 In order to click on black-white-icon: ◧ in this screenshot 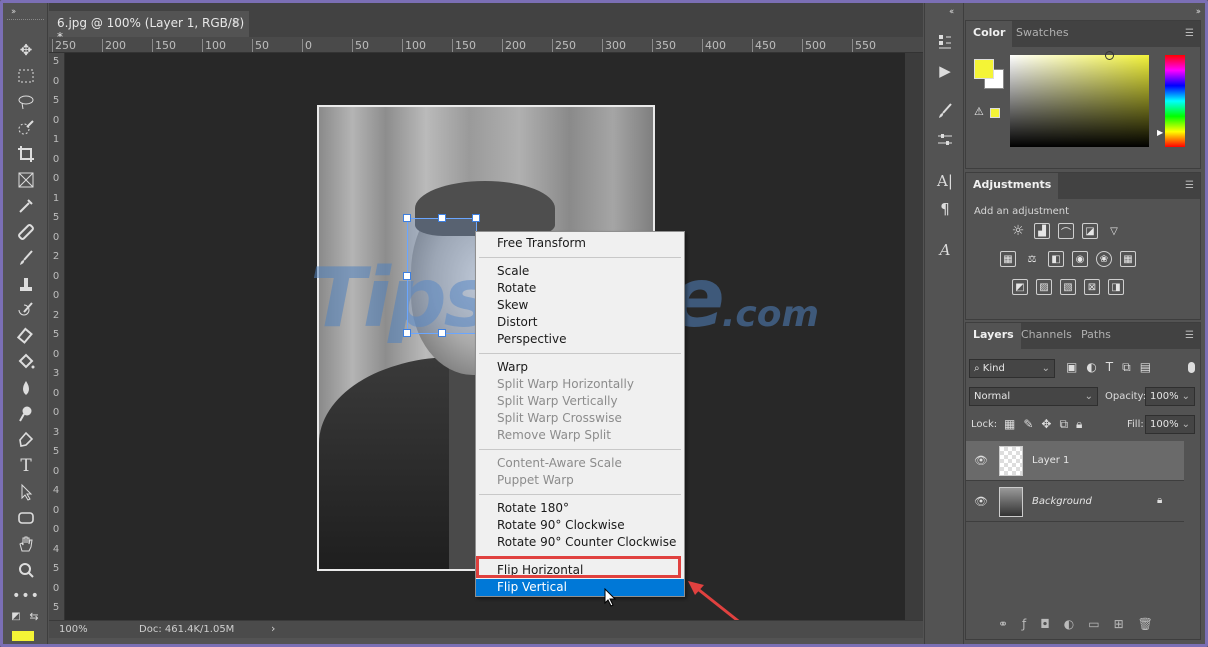, I will do `click(1056, 259)`.